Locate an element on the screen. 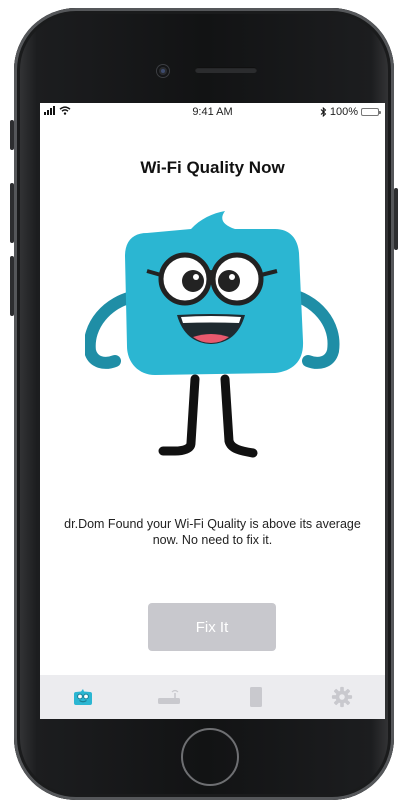 Image resolution: width=407 pixels, height=805 pixels. mute-switch is located at coordinates (12, 135).